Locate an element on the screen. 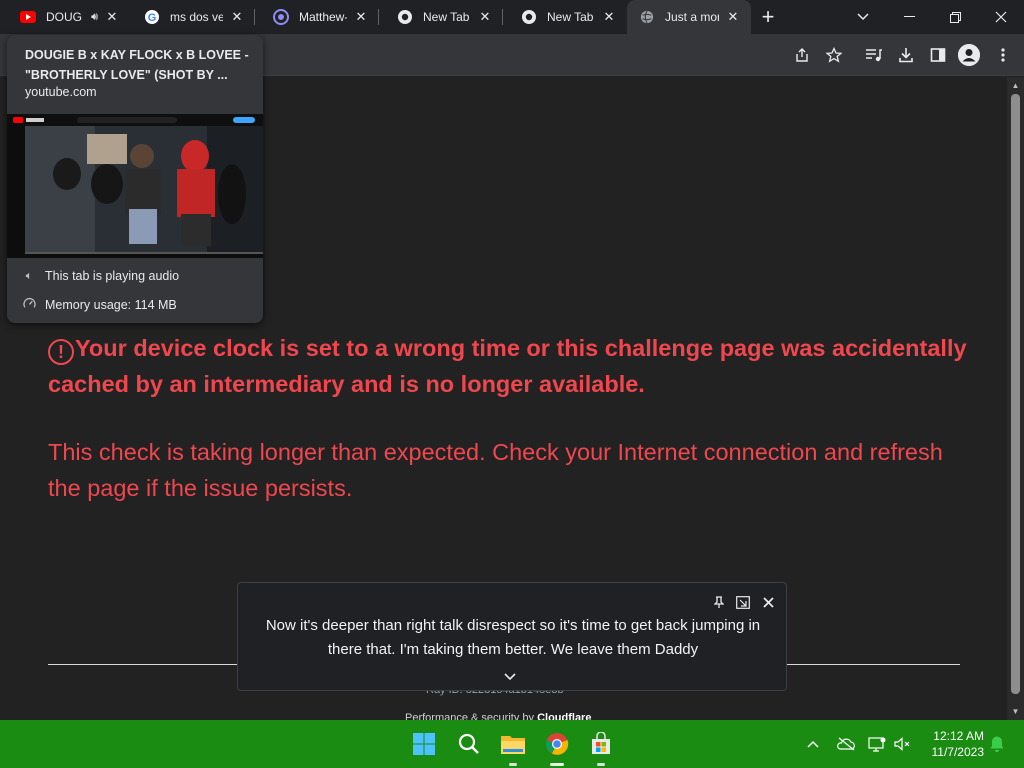 Image resolution: width=1024 pixels, height=768 pixels. audio-status-row: 🔈︎ This tab is playing audio is located at coordinates (100, 276).